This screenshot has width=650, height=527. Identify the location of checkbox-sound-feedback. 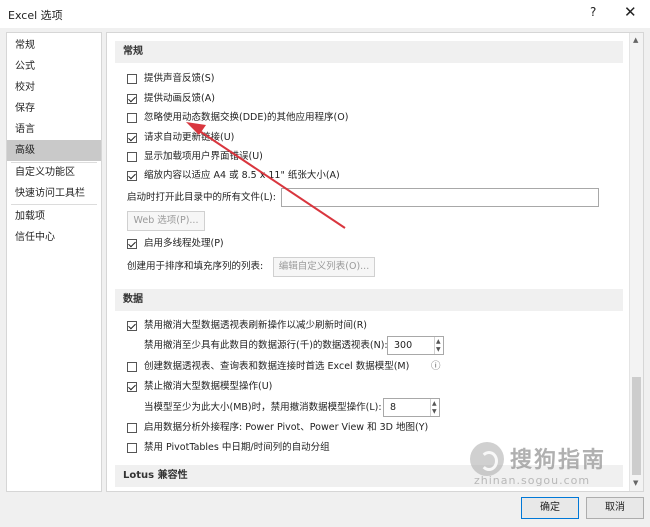
(132, 79).